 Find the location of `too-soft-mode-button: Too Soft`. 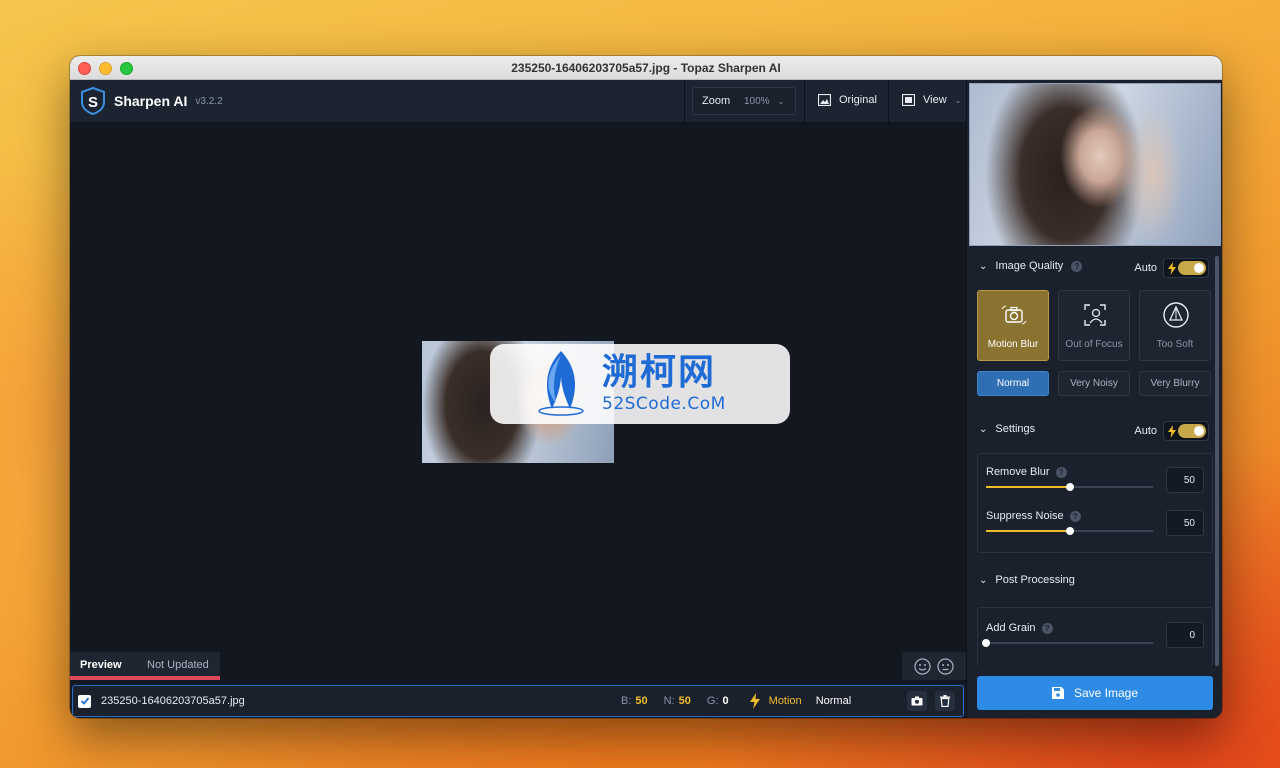

too-soft-mode-button: Too Soft is located at coordinates (1175, 325).